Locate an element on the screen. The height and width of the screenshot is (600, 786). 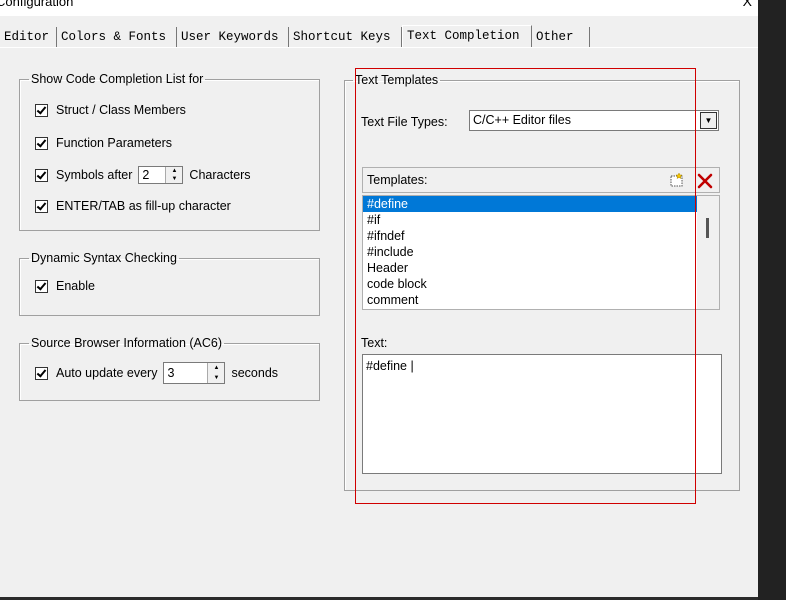
template-text-value: #define | is located at coordinates (390, 366).